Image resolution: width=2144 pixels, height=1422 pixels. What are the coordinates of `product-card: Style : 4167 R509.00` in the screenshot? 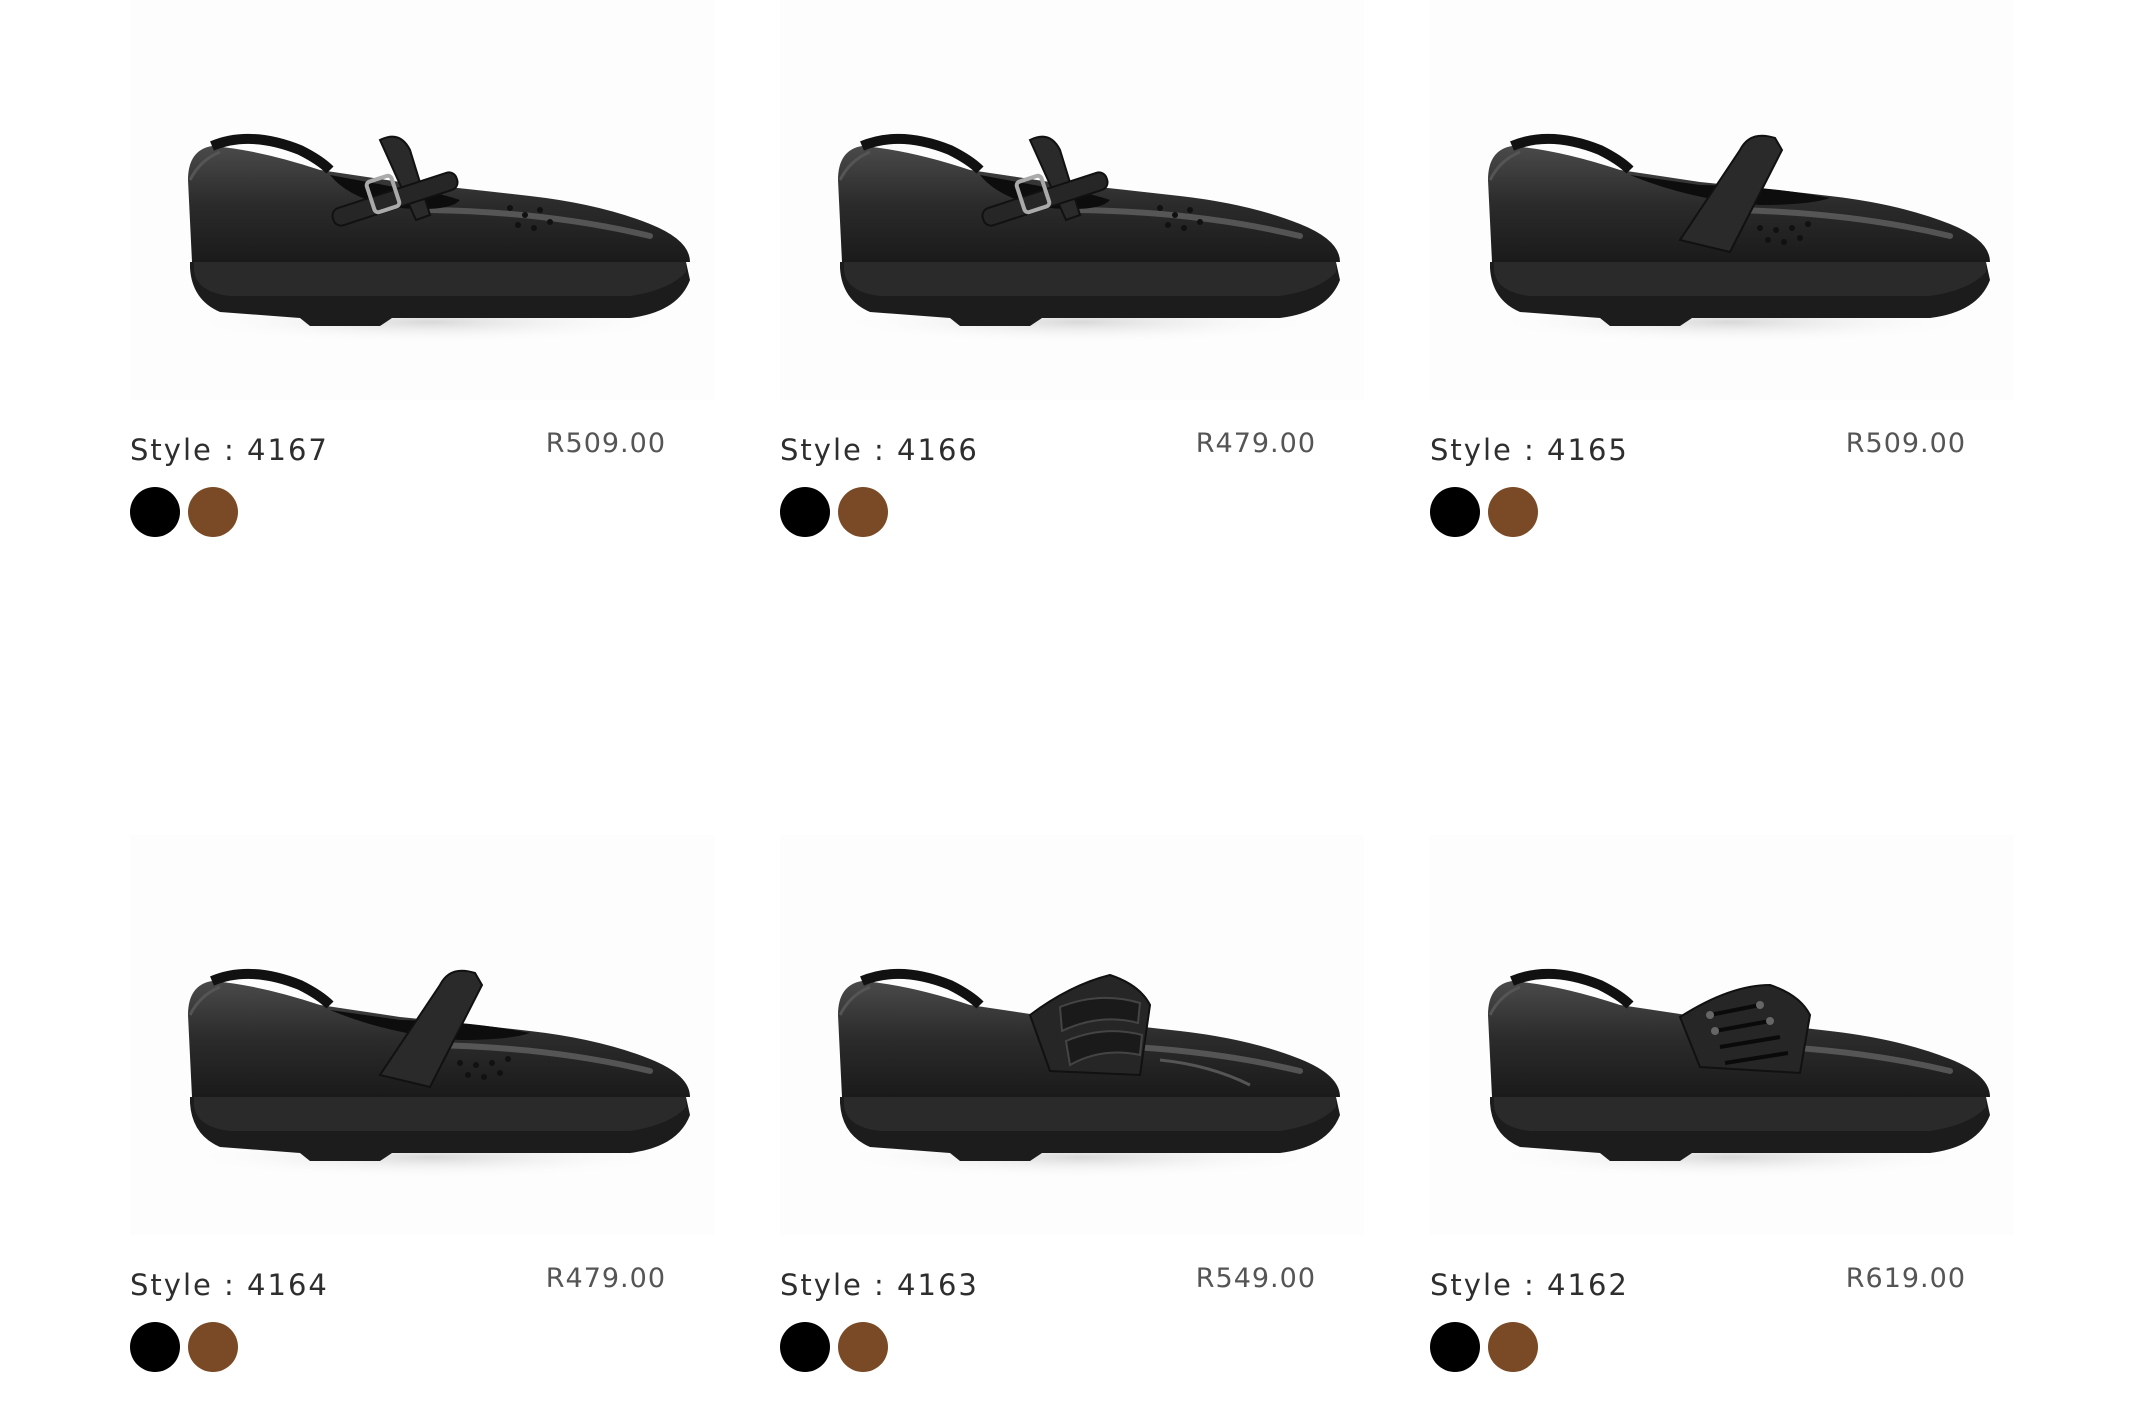 It's located at (422, 280).